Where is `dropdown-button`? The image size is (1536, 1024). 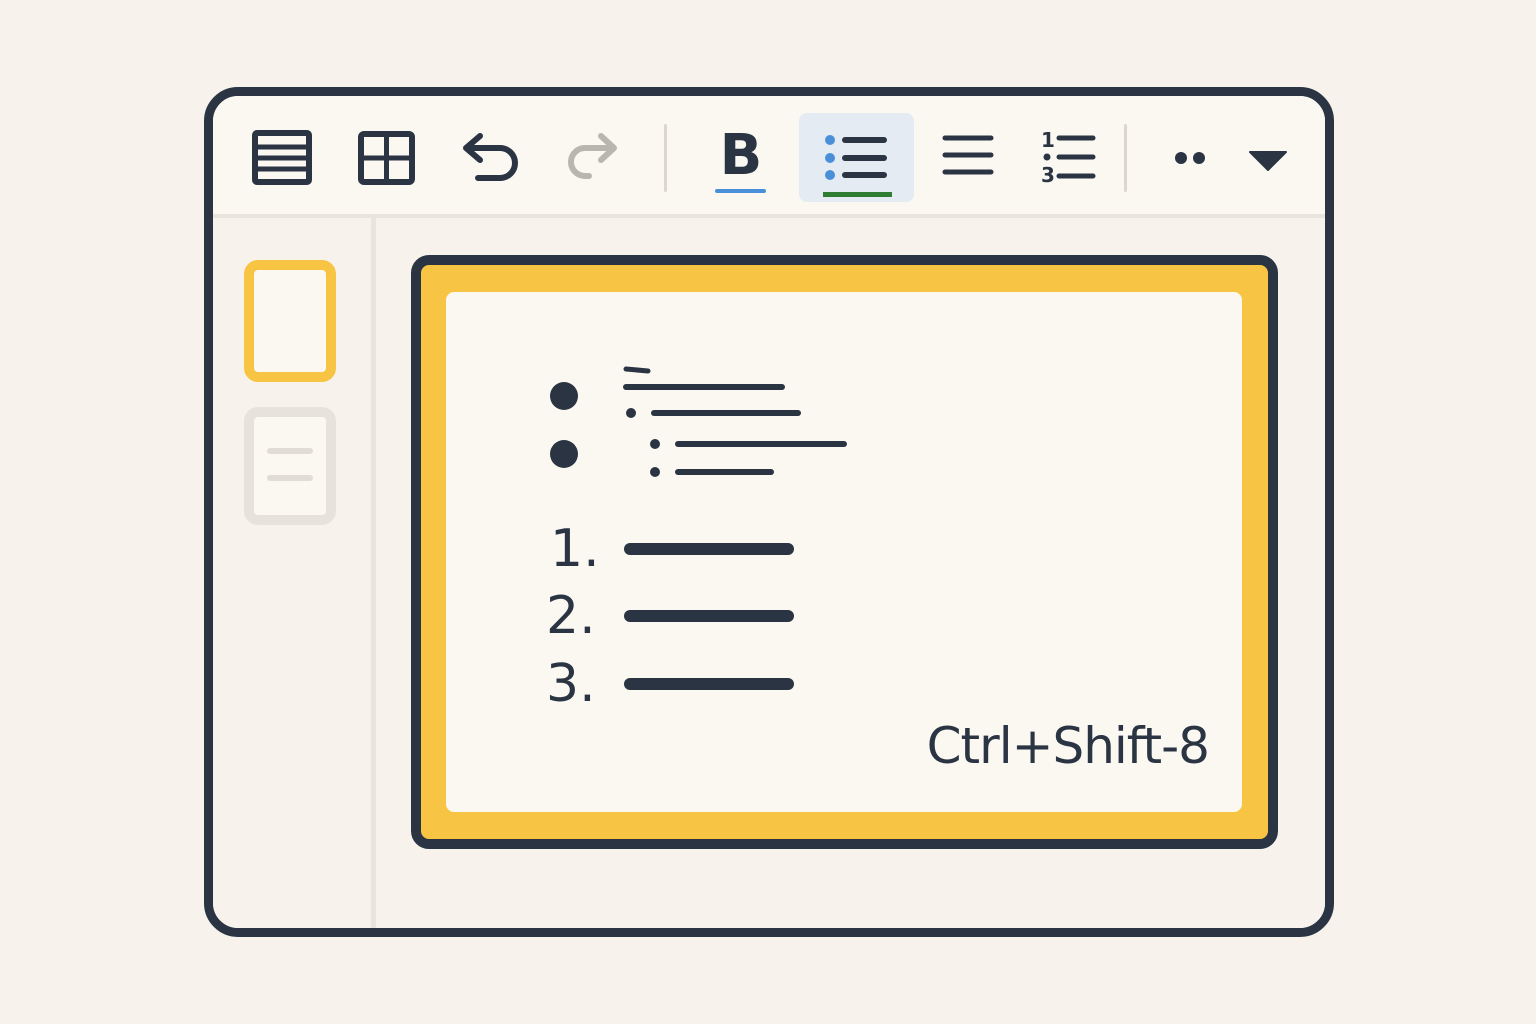
dropdown-button is located at coordinates (1268, 158).